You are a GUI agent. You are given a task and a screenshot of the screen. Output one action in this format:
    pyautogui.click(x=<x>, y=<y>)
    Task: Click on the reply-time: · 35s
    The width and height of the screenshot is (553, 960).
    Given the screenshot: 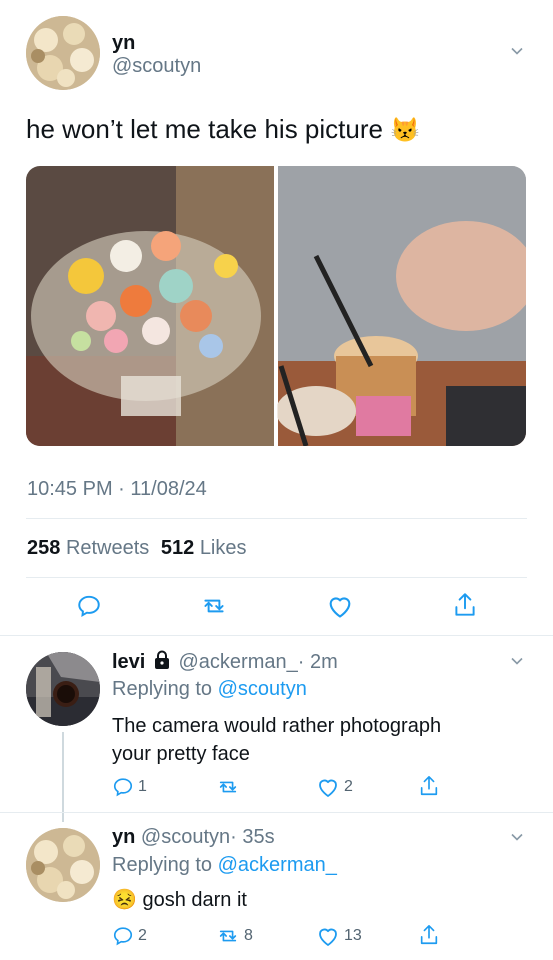 What is the action you would take?
    pyautogui.click(x=252, y=837)
    